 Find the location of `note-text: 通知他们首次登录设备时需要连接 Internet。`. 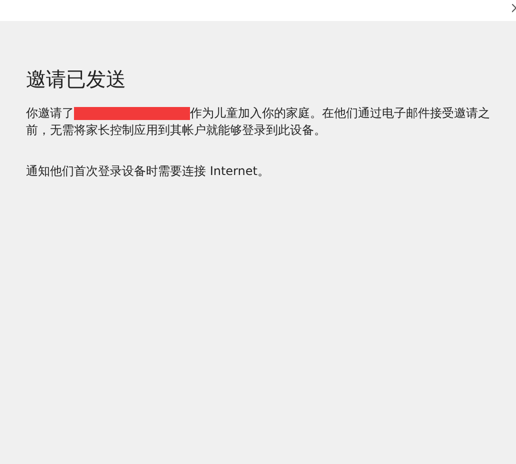

note-text: 通知他们首次登录设备时需要连接 Internet。 is located at coordinates (148, 171).